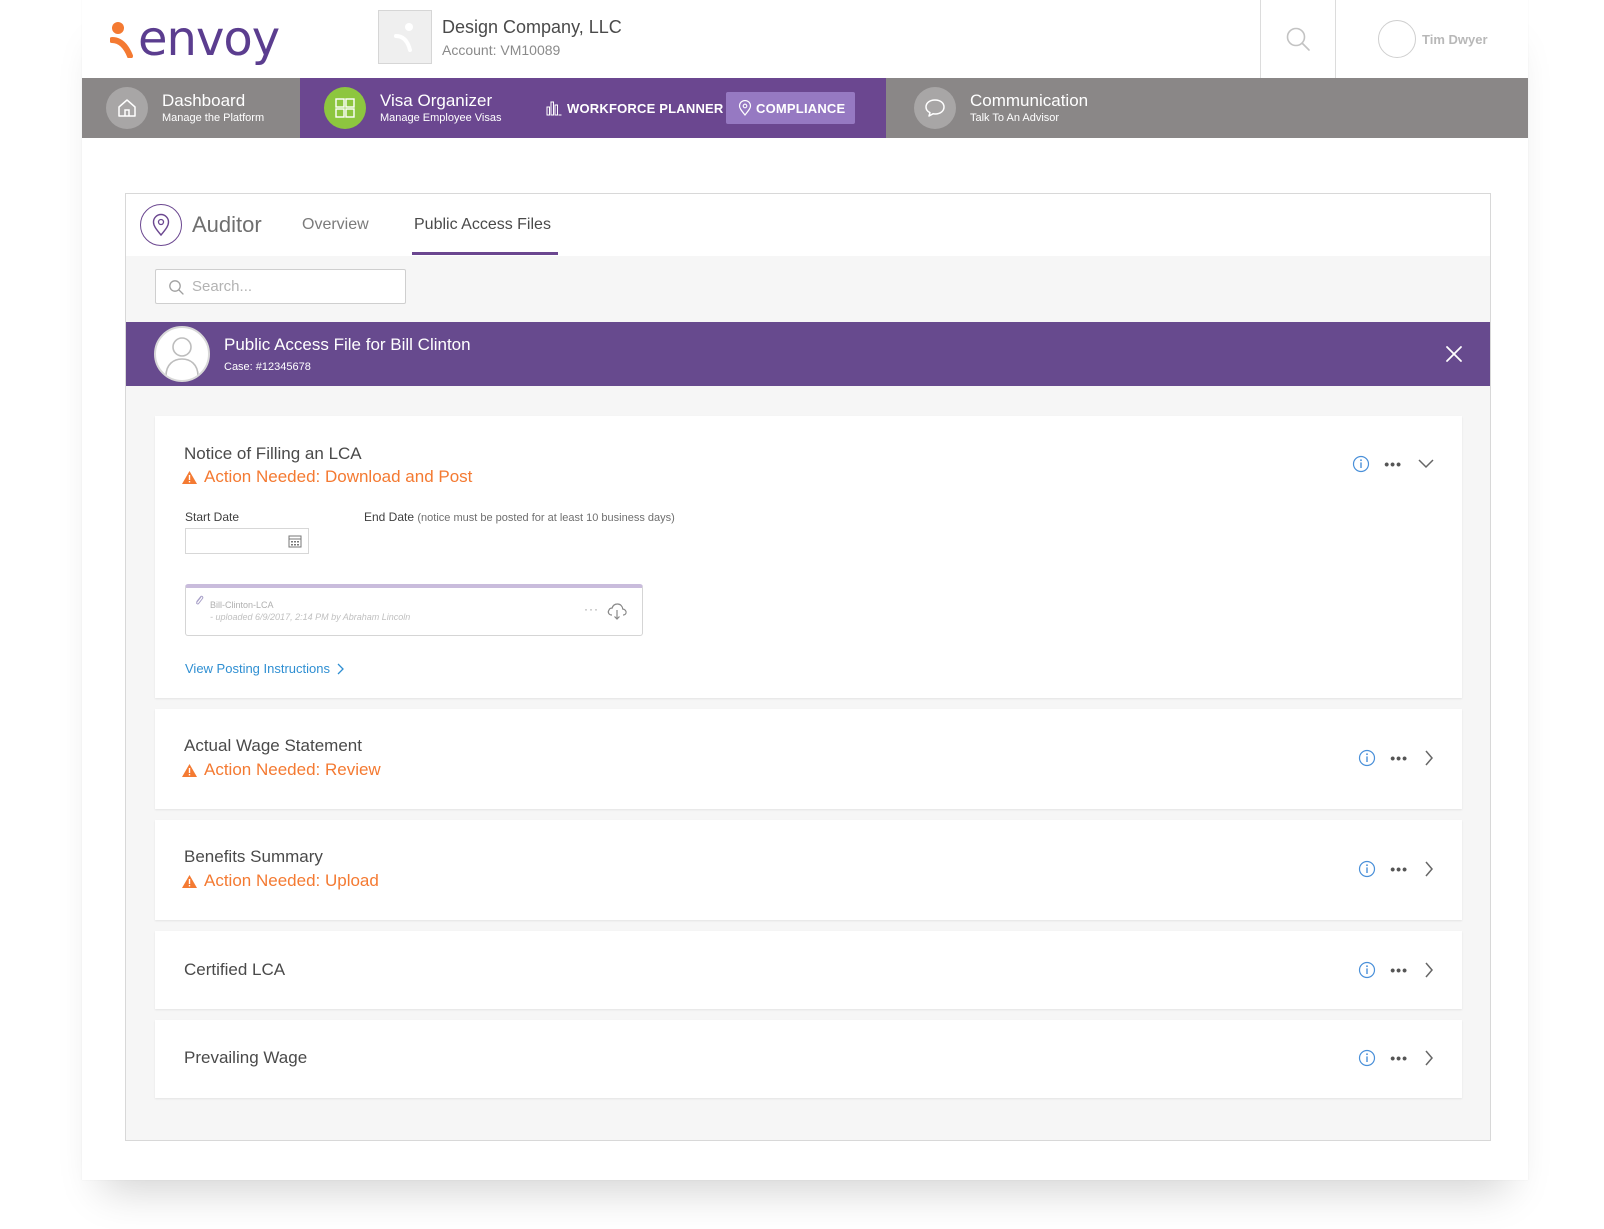 The image size is (1604, 1229). What do you see at coordinates (485, 253) in the screenshot?
I see `active-tab-indicator` at bounding box center [485, 253].